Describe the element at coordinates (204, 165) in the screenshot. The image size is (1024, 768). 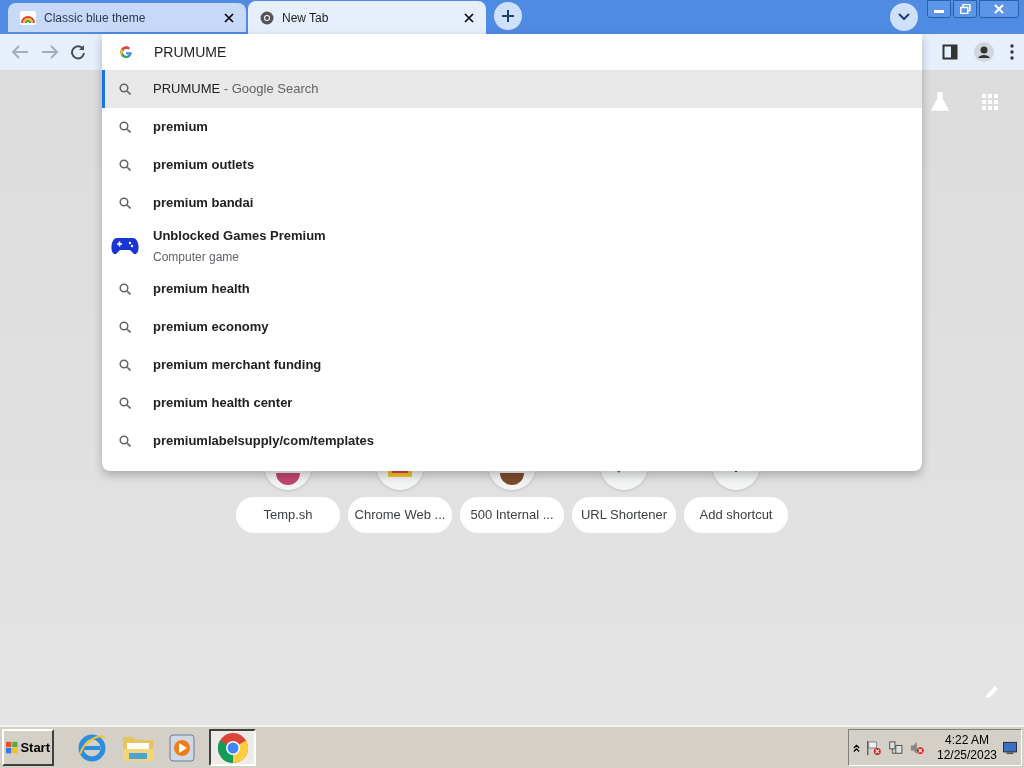
I see `suggestion-text: premium outlets` at that location.